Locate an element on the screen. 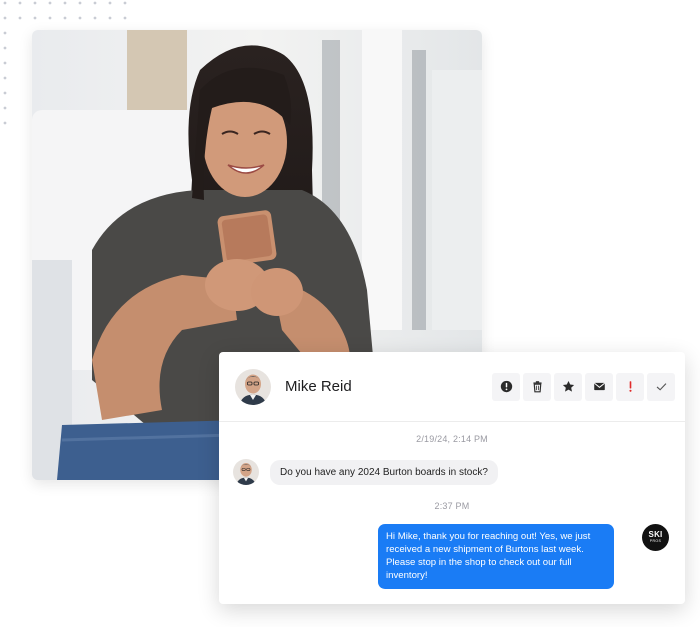 The height and width of the screenshot is (627, 700). business-avatar: SKI PROS is located at coordinates (655, 537).